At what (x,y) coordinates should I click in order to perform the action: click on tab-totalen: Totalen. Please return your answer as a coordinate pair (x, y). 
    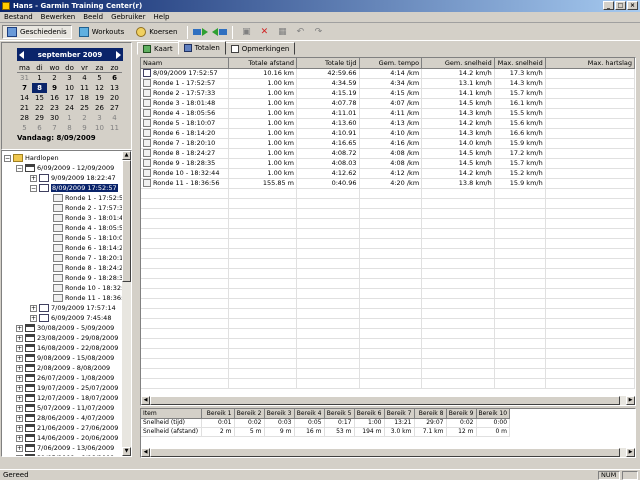
    Looking at the image, I should click on (201, 48).